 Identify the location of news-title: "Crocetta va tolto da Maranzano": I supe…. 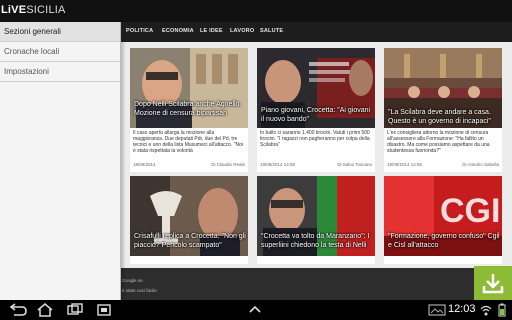
(315, 241).